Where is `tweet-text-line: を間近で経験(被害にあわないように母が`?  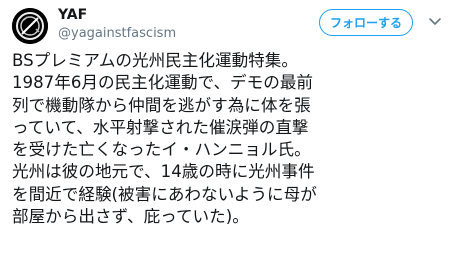
tweet-text-line: を間近で経験(被害にあわないように母が is located at coordinates (164, 194).